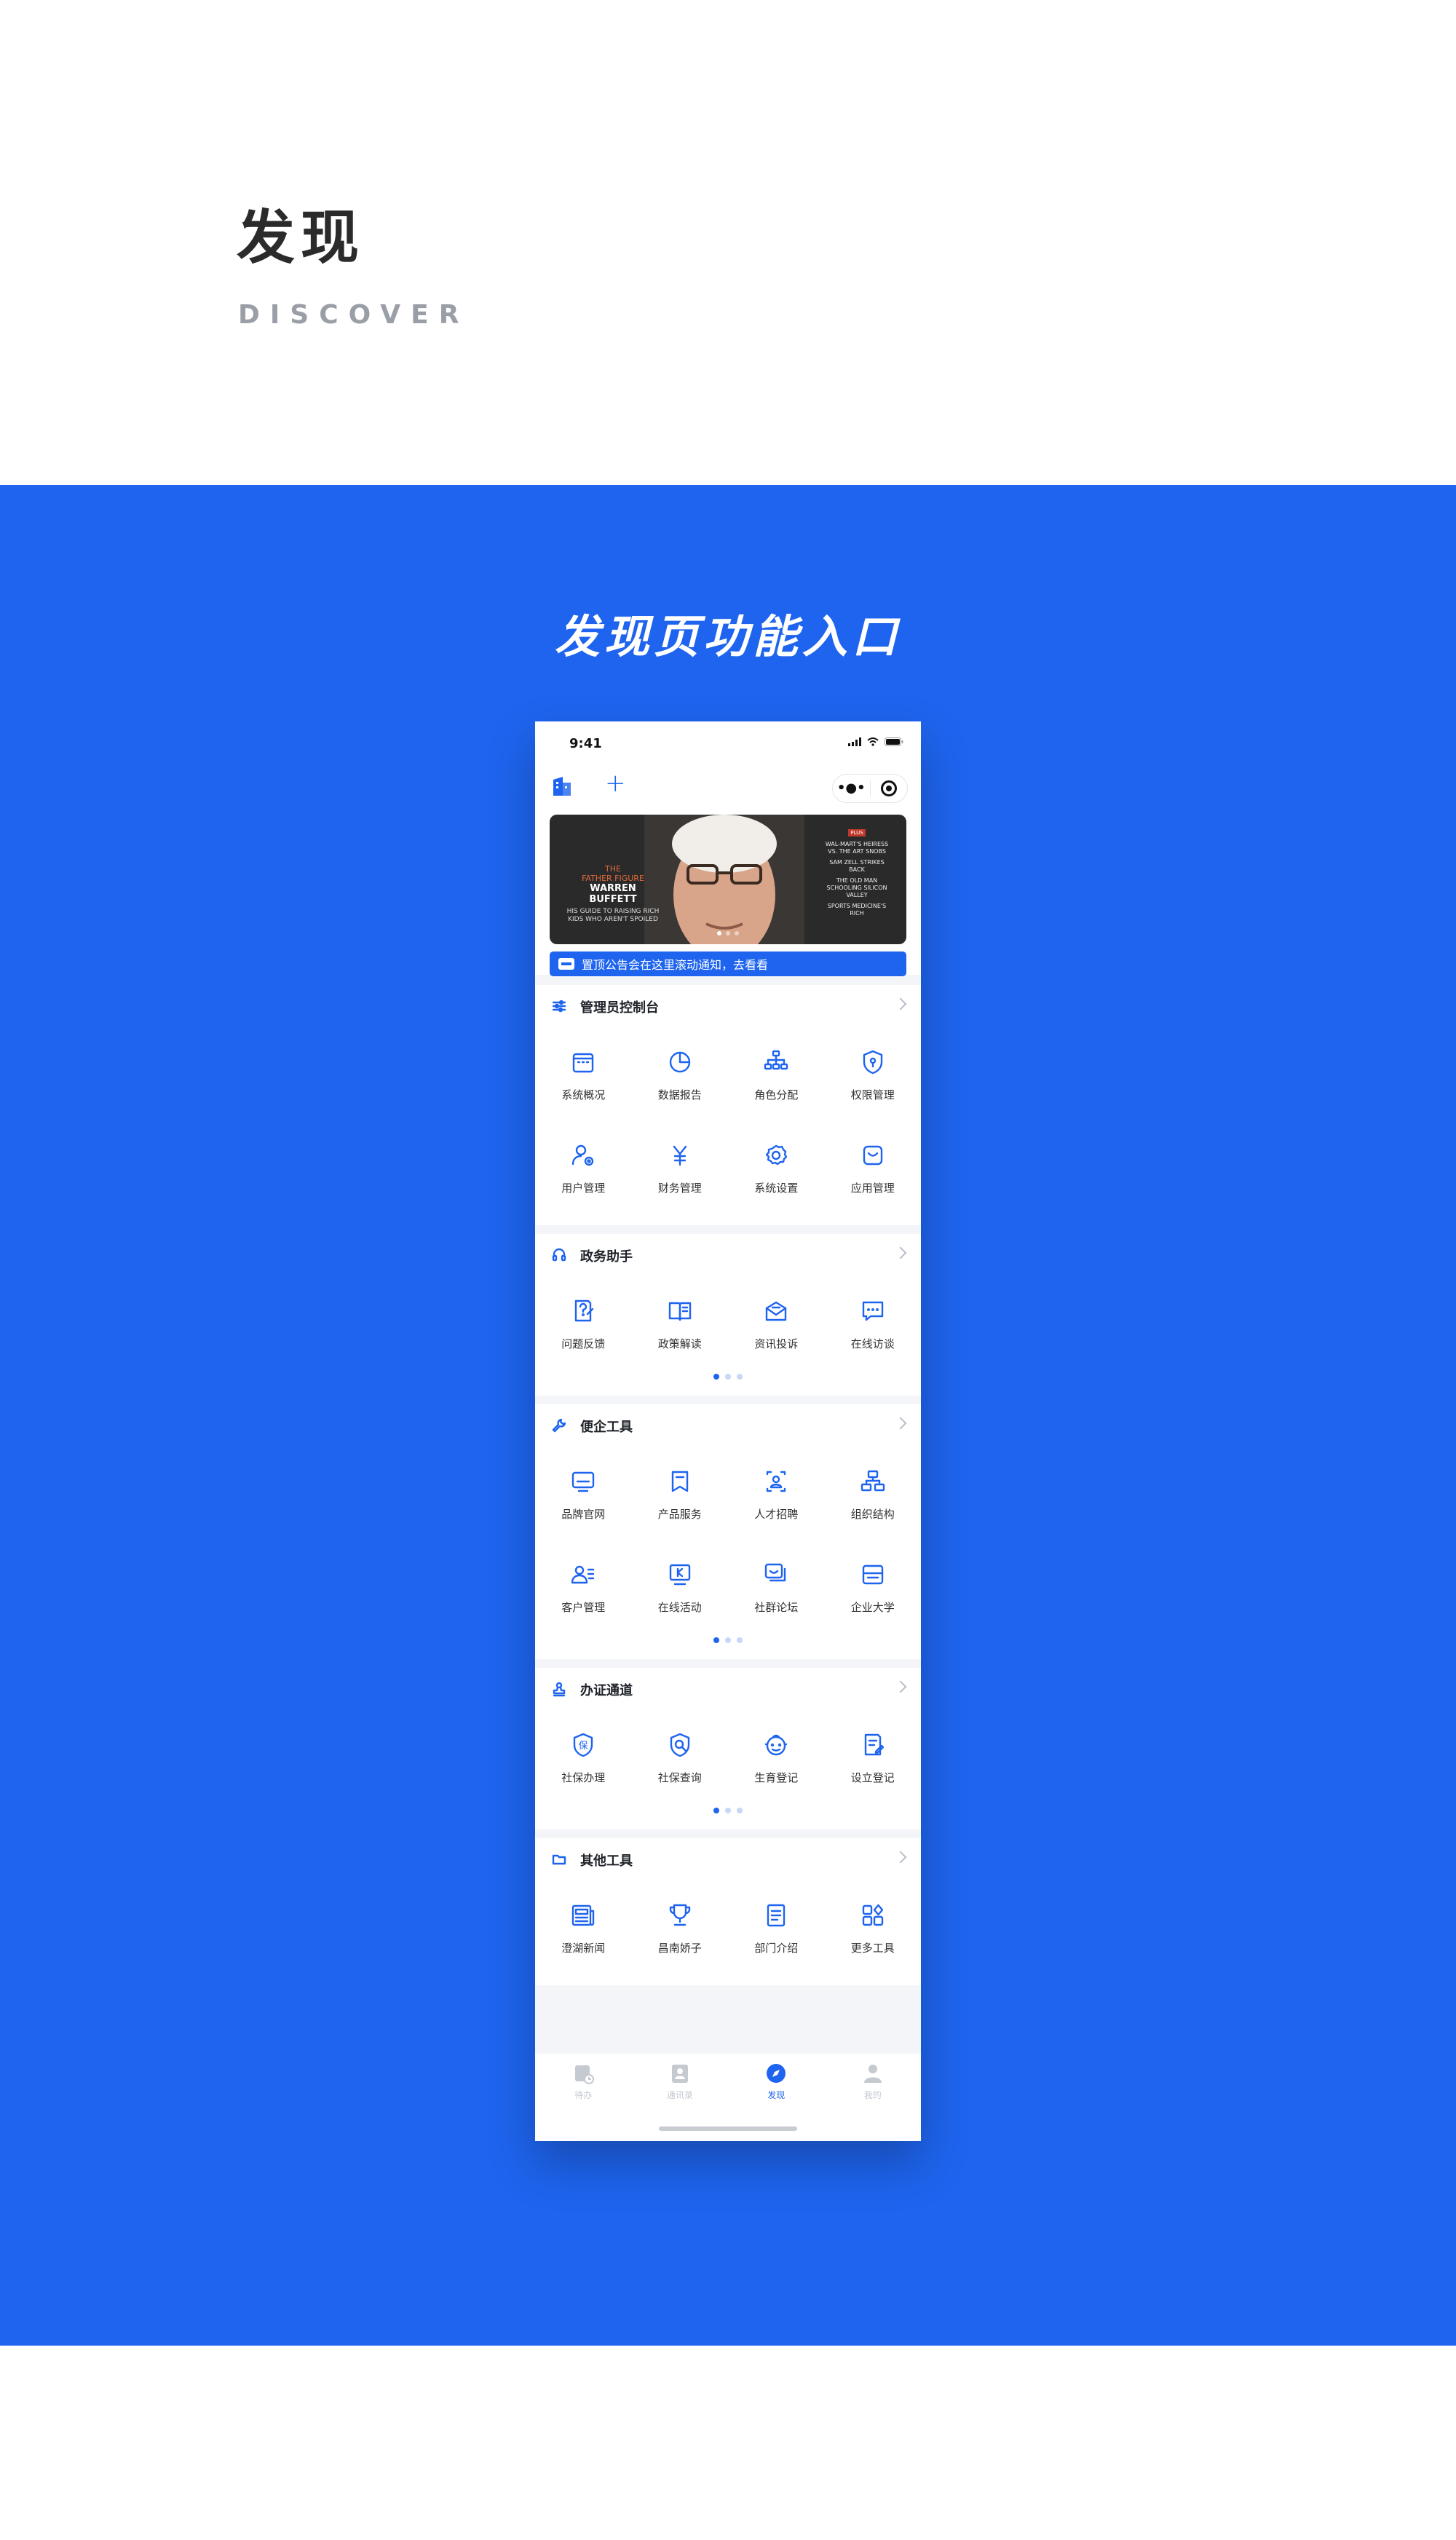 The height and width of the screenshot is (2540, 1456). What do you see at coordinates (680, 1931) in the screenshot?
I see `feature-item: 昌南娇子` at bounding box center [680, 1931].